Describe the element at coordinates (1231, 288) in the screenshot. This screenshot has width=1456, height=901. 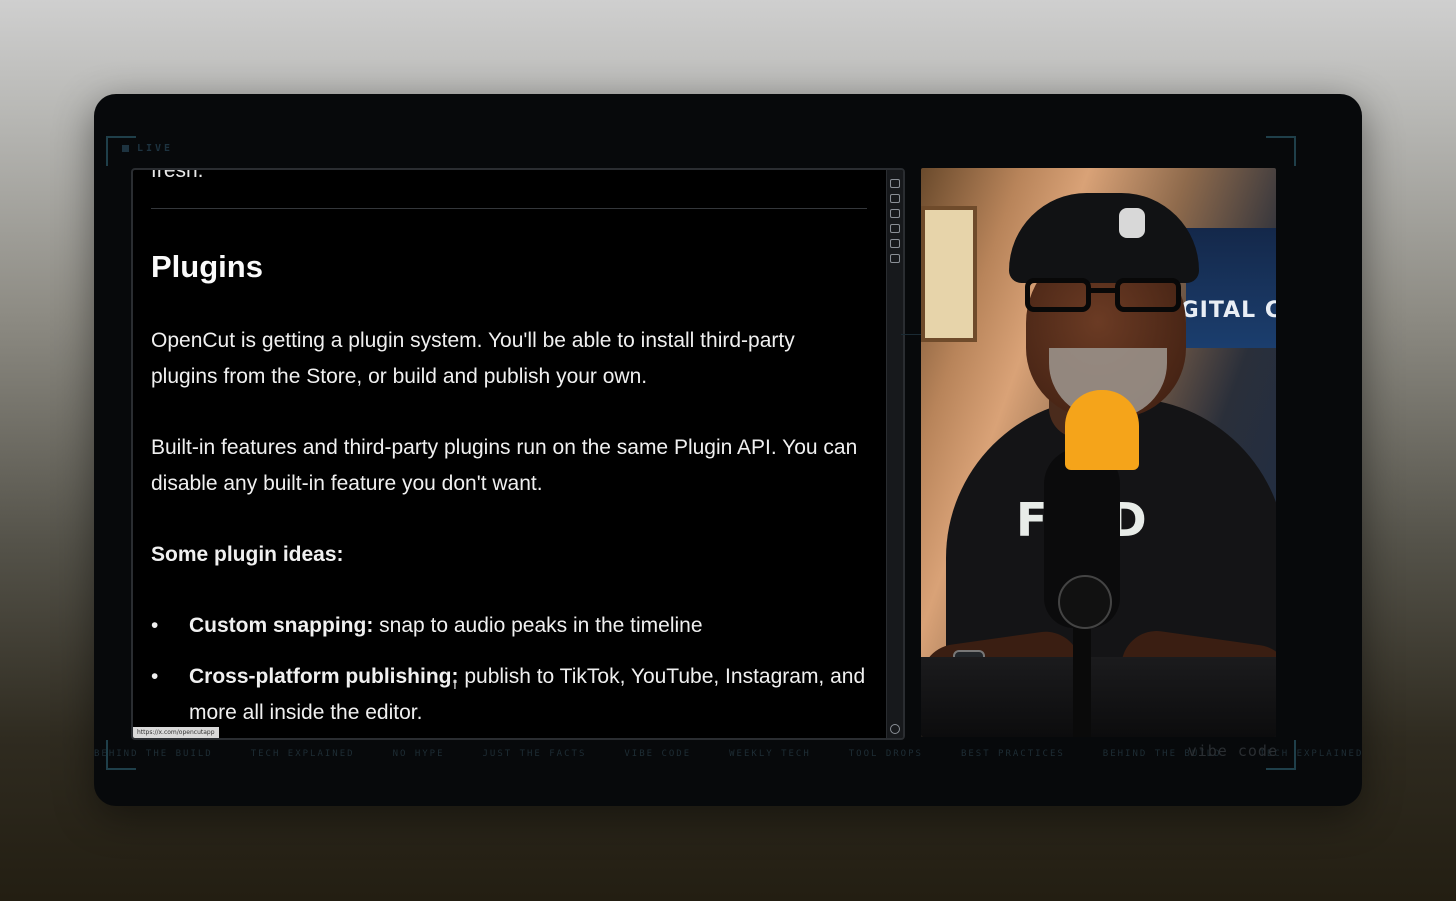
I see `background-sign` at that location.